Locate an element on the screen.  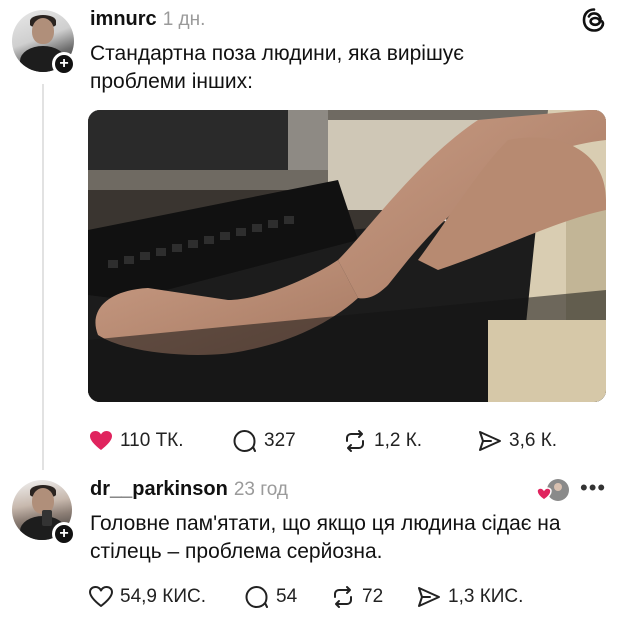
post-actions: 110 ТК. 327 1,2 К. 3,6 К. is located at coordinates (322, 441).